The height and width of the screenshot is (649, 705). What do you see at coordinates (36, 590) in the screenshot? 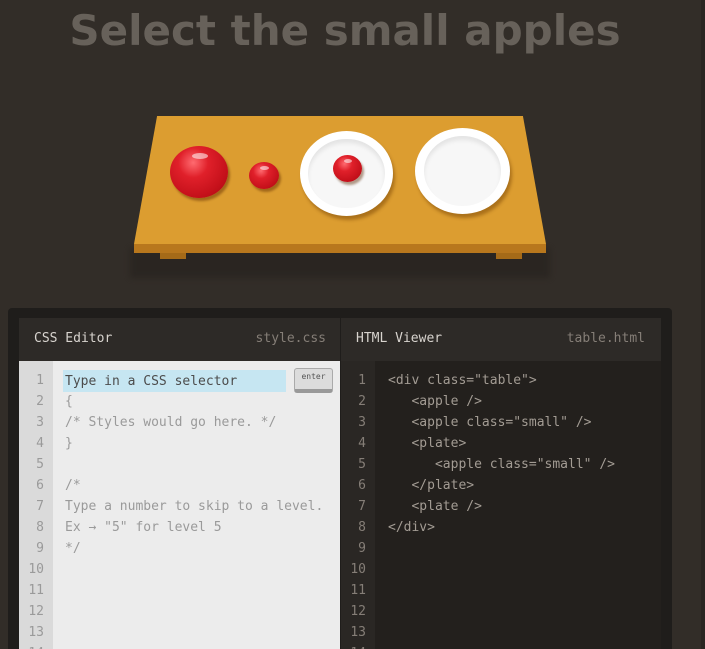
I see `css-line-number: 11` at bounding box center [36, 590].